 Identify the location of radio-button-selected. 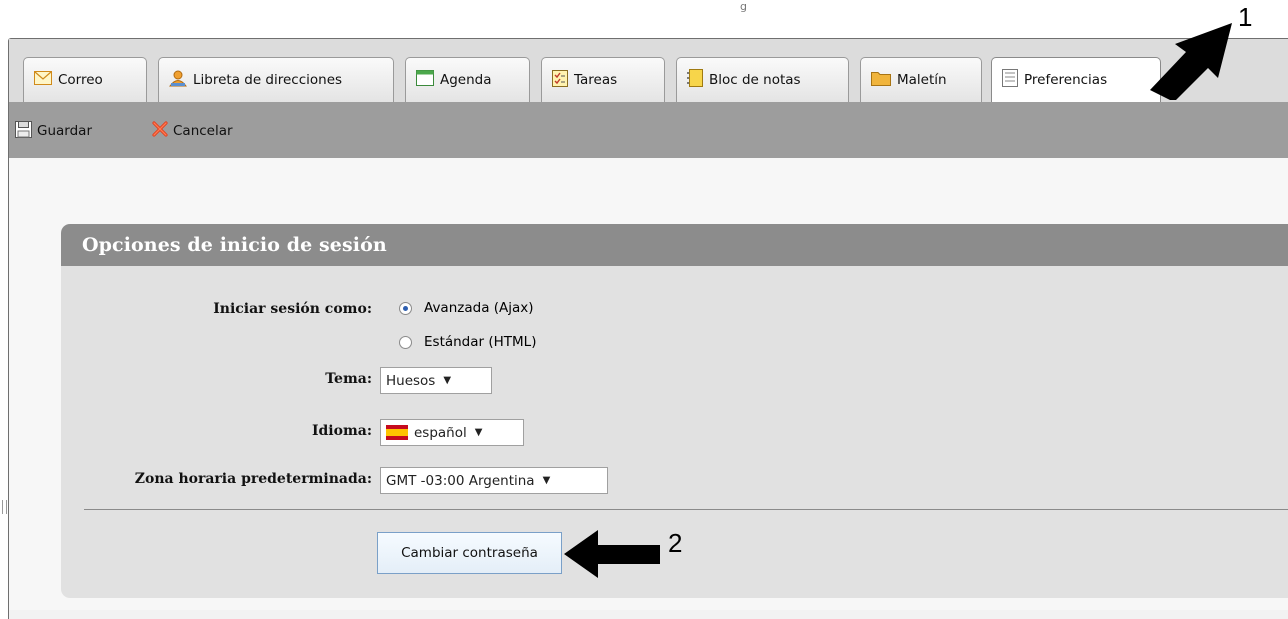
(405, 308).